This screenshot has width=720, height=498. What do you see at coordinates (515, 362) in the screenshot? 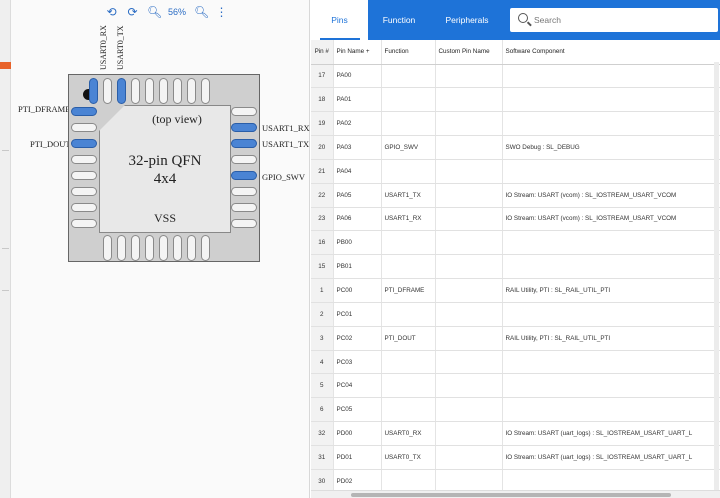
I see `table-row: 4 PC03` at bounding box center [515, 362].